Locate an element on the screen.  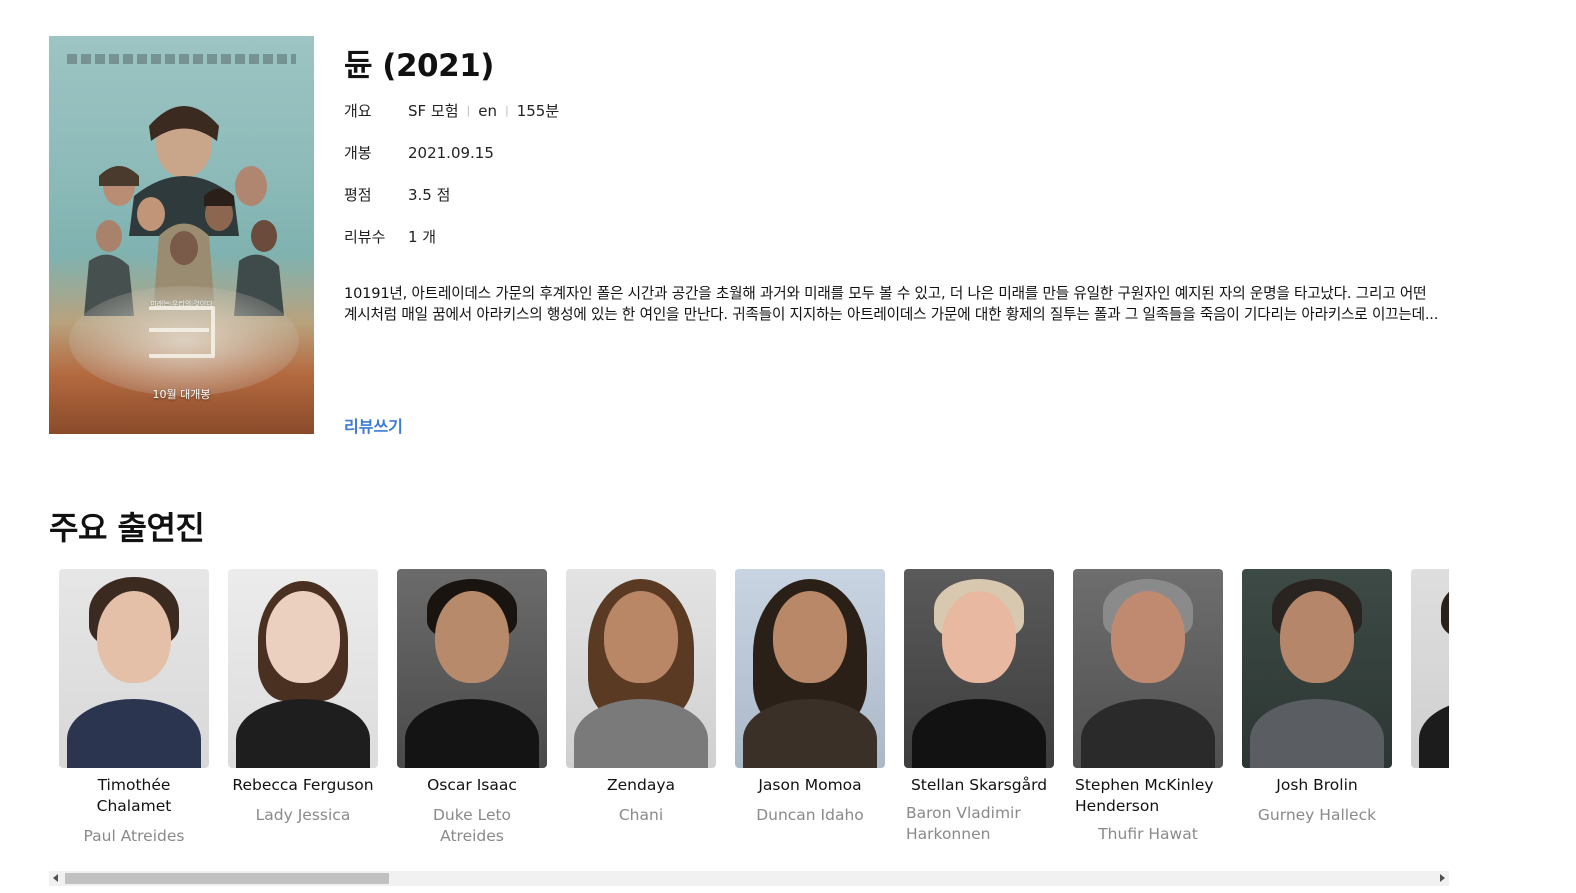
cast-section-heading: 주요 출연진 is located at coordinates (127, 528).